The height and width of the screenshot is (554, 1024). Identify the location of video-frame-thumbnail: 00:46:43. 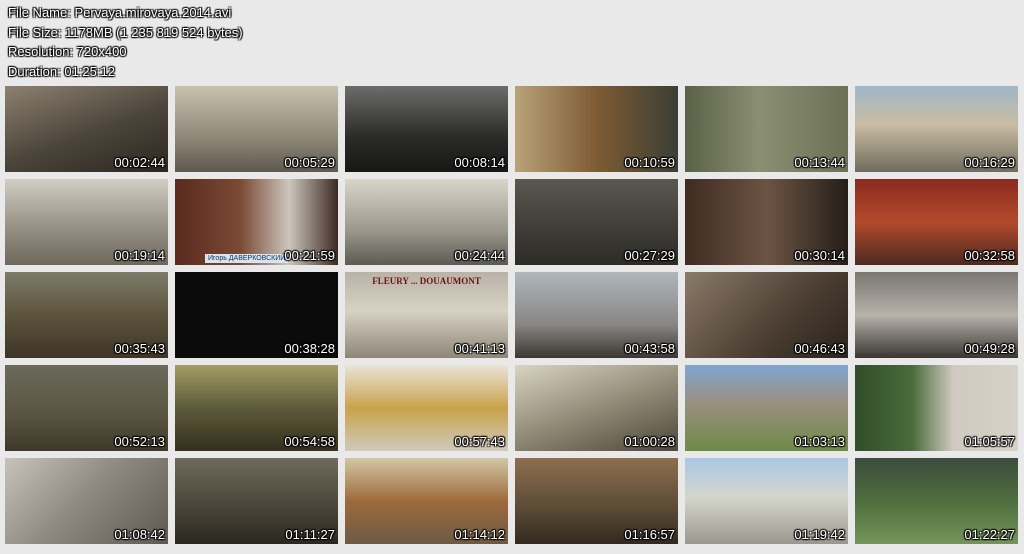
(766, 315).